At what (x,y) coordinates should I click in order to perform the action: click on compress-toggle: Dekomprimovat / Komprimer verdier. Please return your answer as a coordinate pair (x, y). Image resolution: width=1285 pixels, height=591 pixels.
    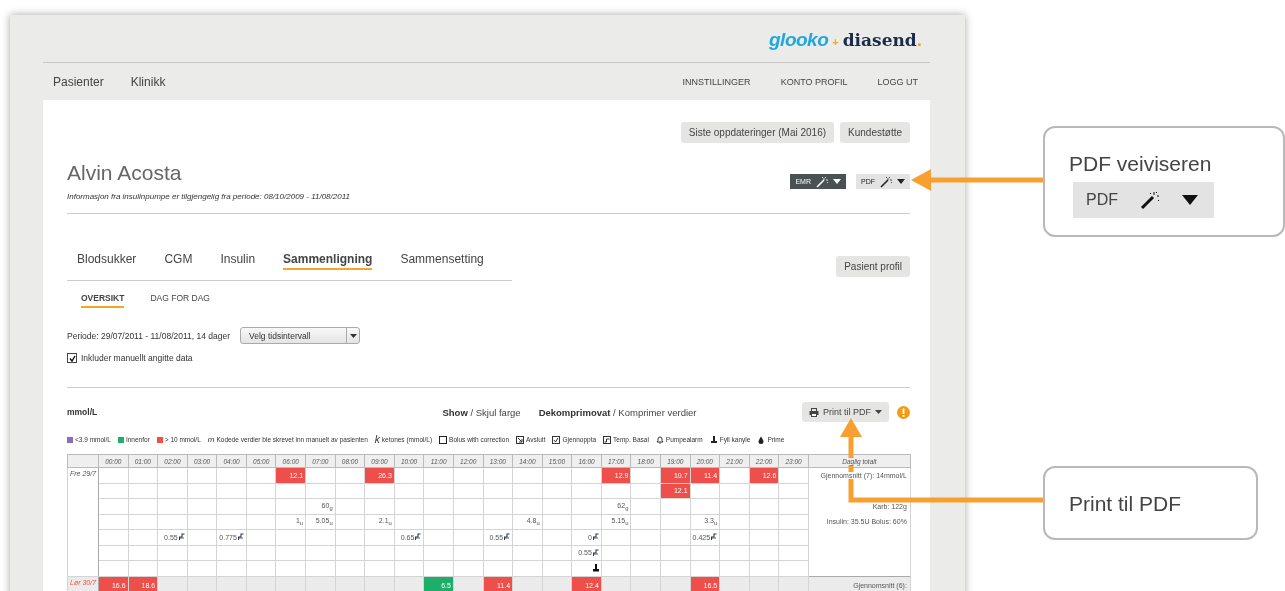
    Looking at the image, I should click on (617, 412).